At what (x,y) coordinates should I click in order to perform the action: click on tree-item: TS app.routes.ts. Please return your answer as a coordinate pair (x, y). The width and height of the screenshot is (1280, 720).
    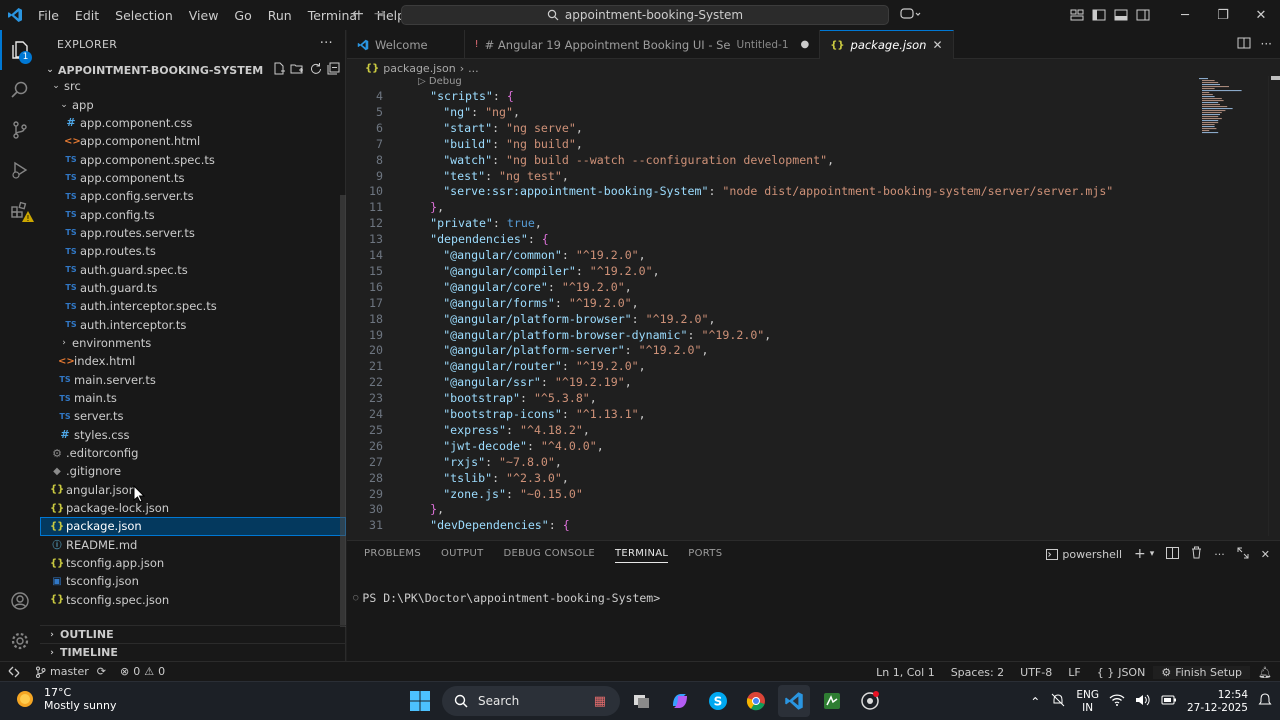
    Looking at the image, I should click on (193, 251).